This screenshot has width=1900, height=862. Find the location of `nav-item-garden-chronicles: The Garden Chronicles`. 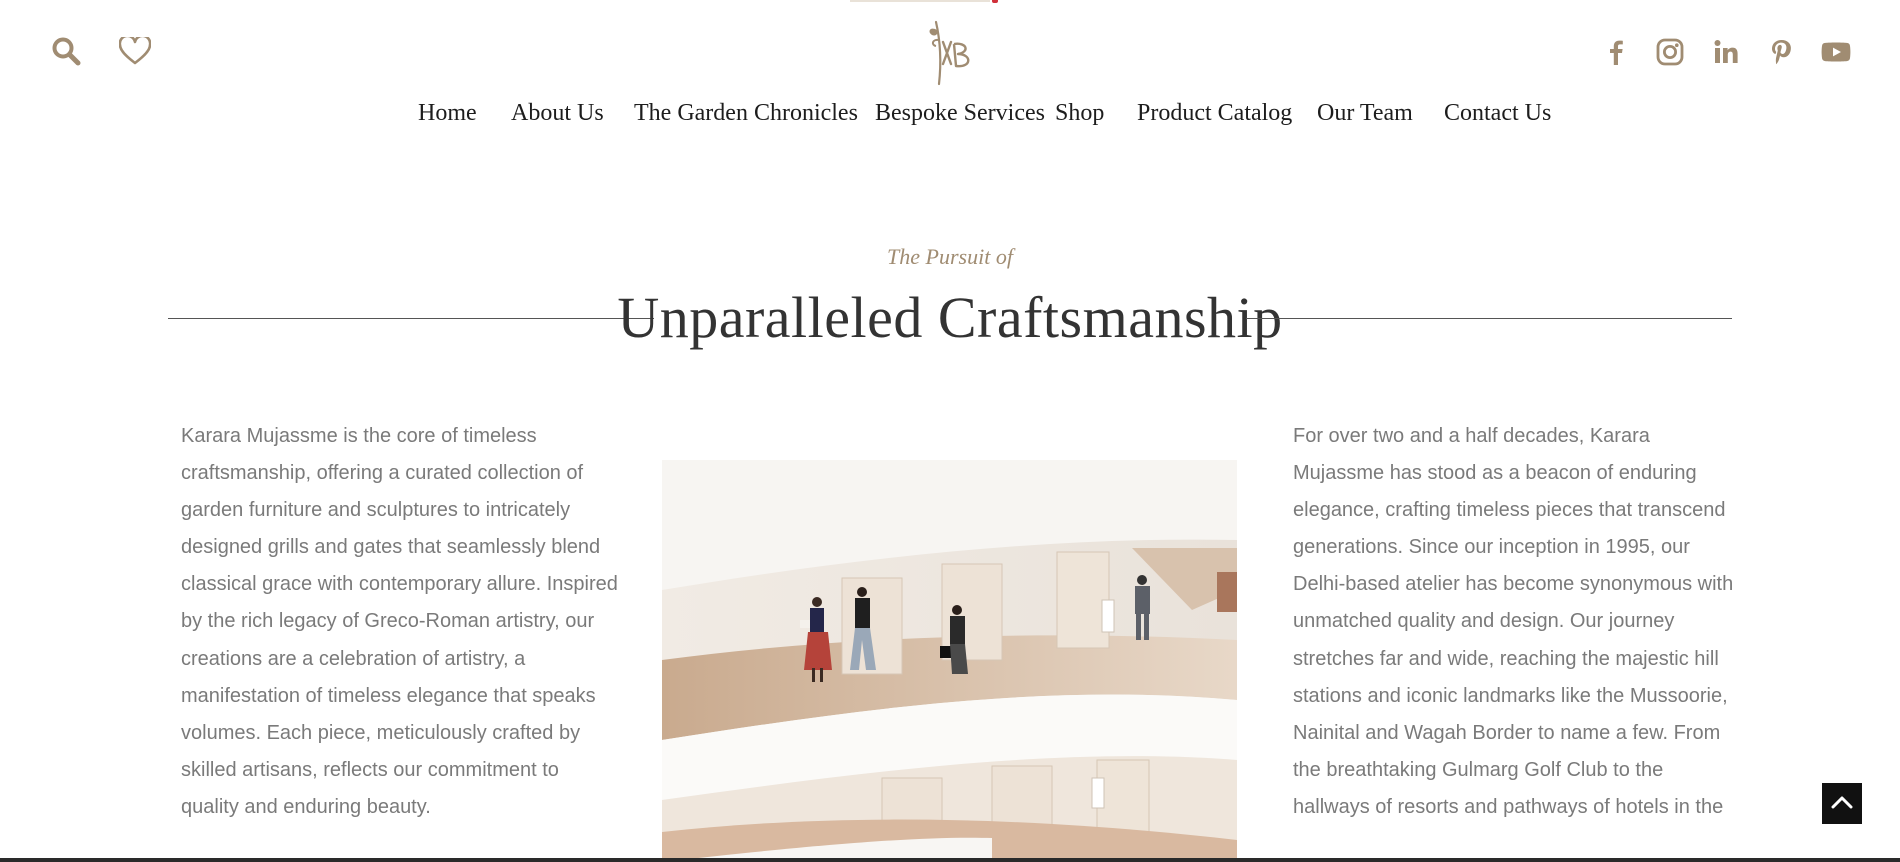

nav-item-garden-chronicles: The Garden Chronicles is located at coordinates (746, 113).